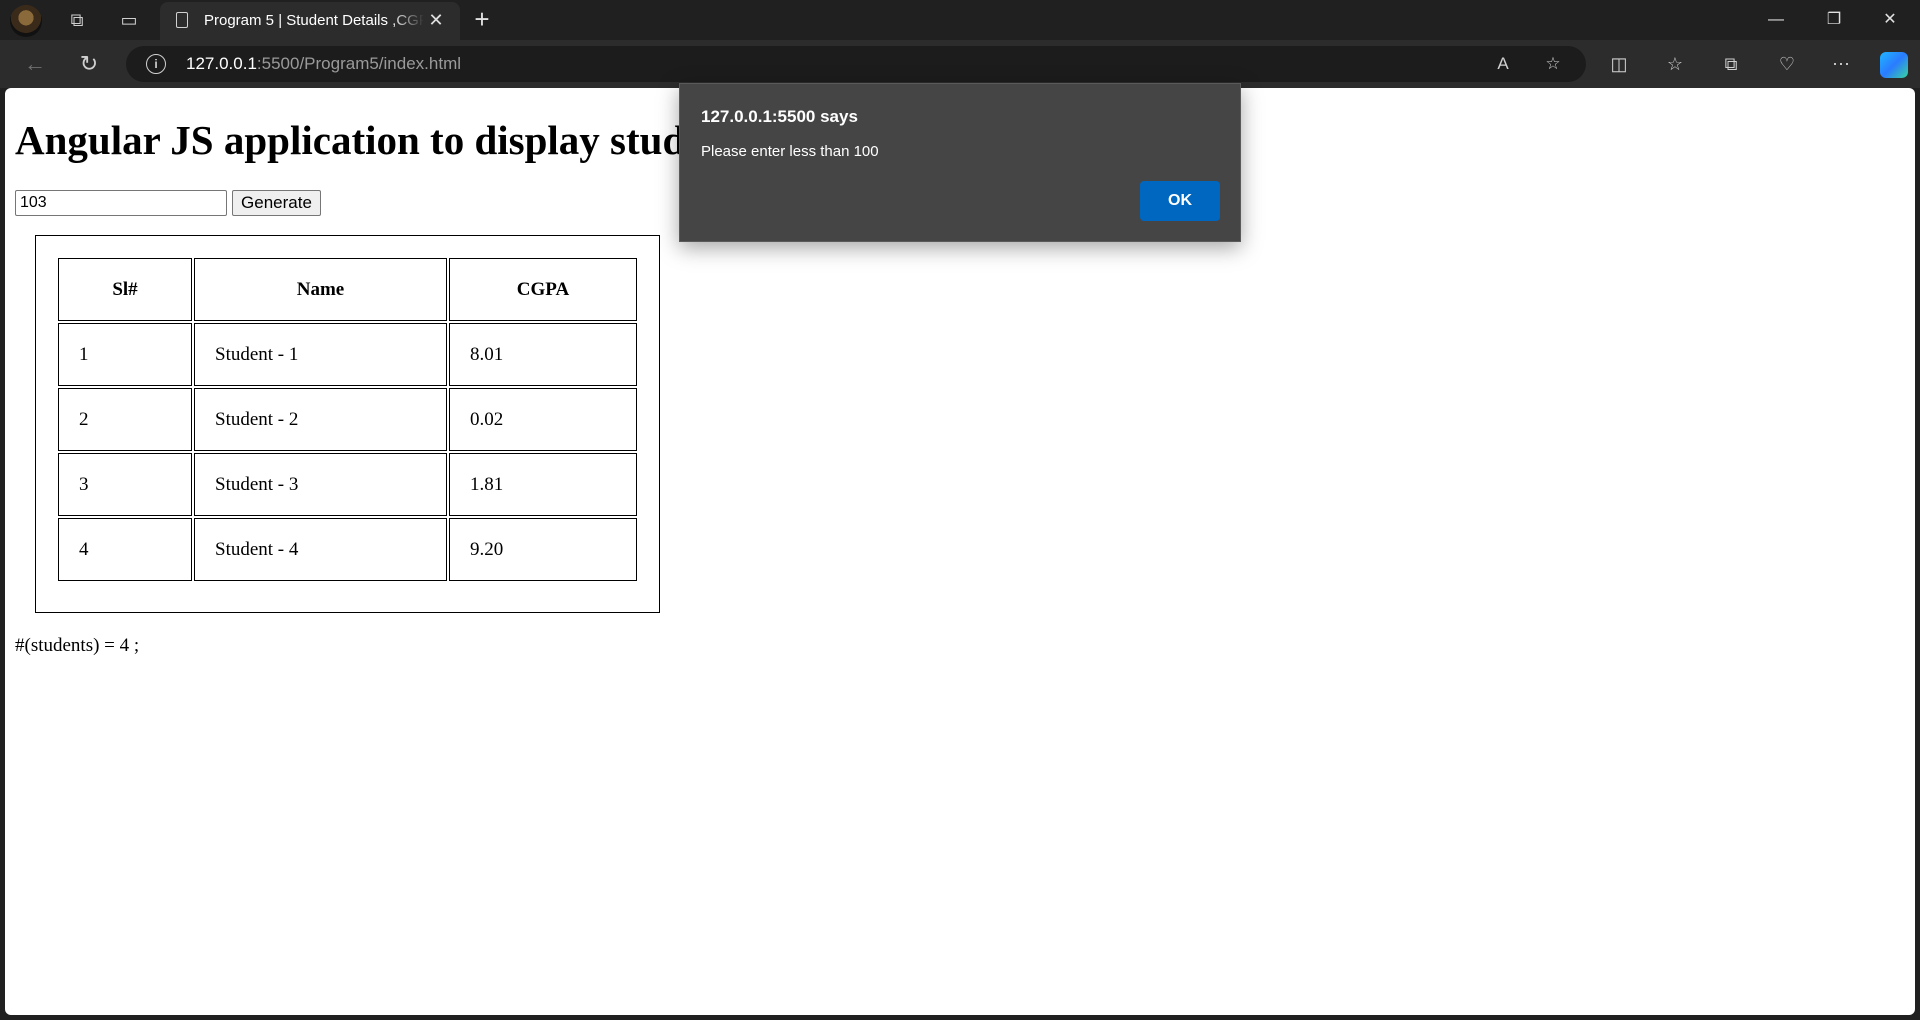  What do you see at coordinates (1675, 64) in the screenshot?
I see `favorites-icon: ☆` at bounding box center [1675, 64].